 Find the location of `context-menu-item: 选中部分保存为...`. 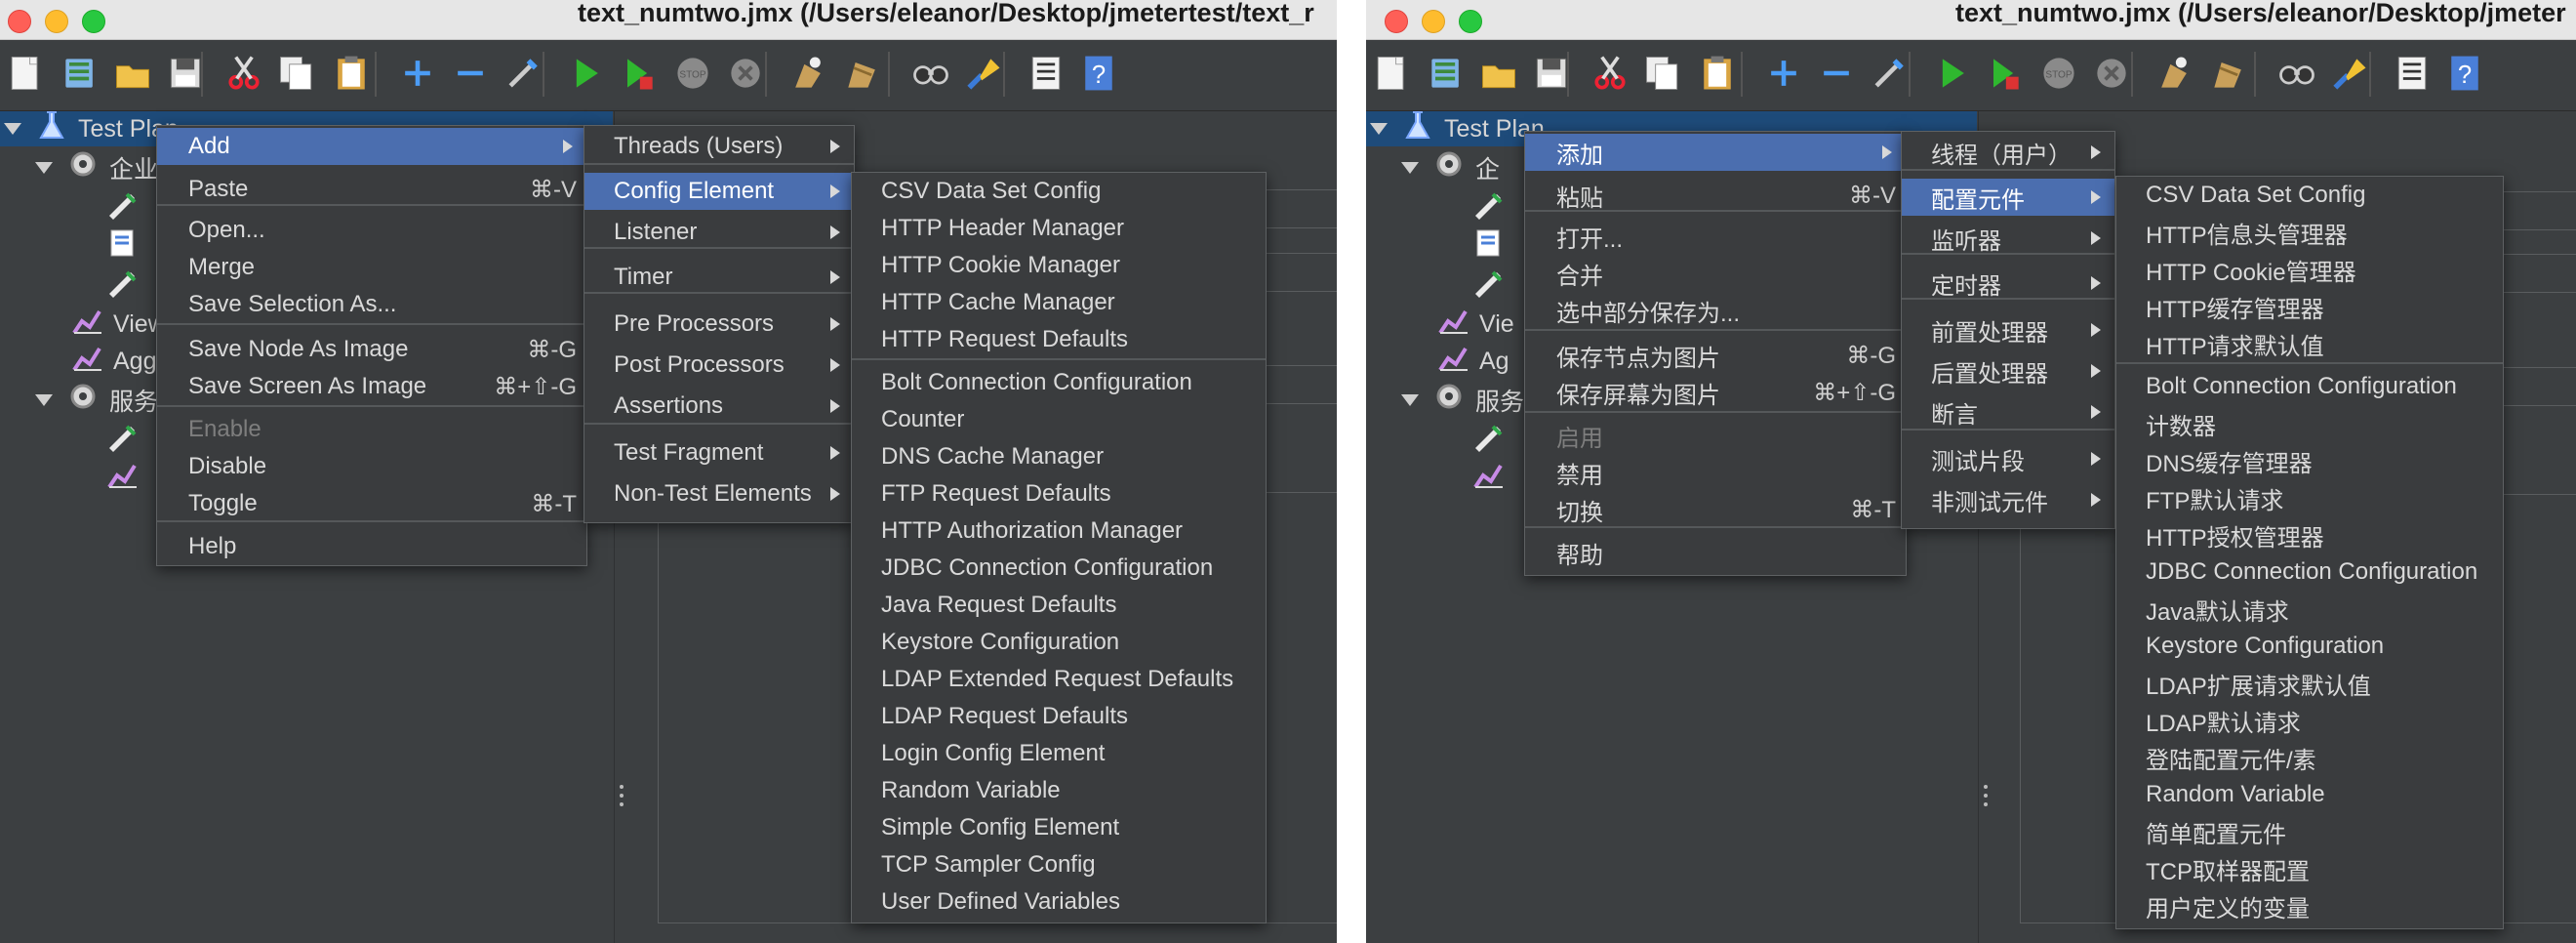

context-menu-item: 选中部分保存为... is located at coordinates (1715, 310).